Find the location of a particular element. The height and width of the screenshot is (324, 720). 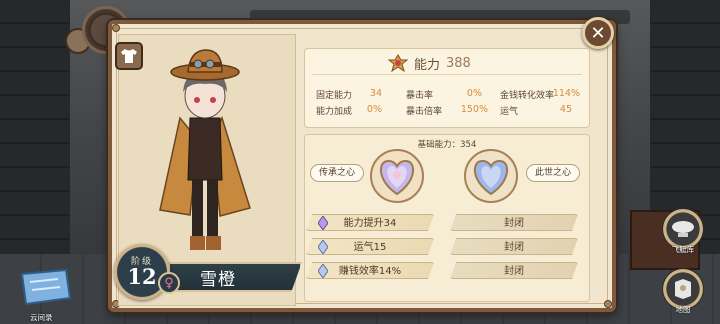

base-power: 基础能力：354 is located at coordinates (447, 145).